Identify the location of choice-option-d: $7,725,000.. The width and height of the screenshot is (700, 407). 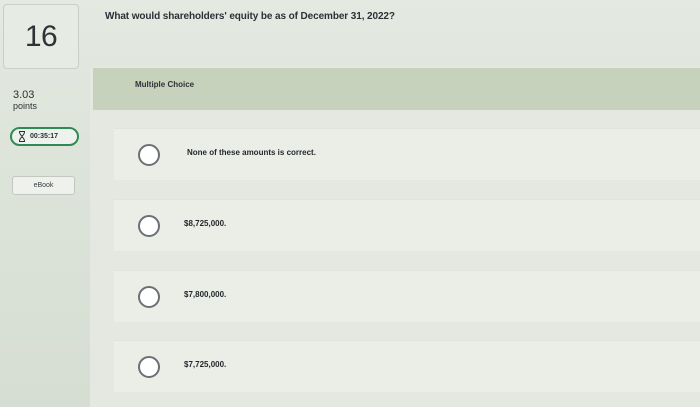
(407, 366).